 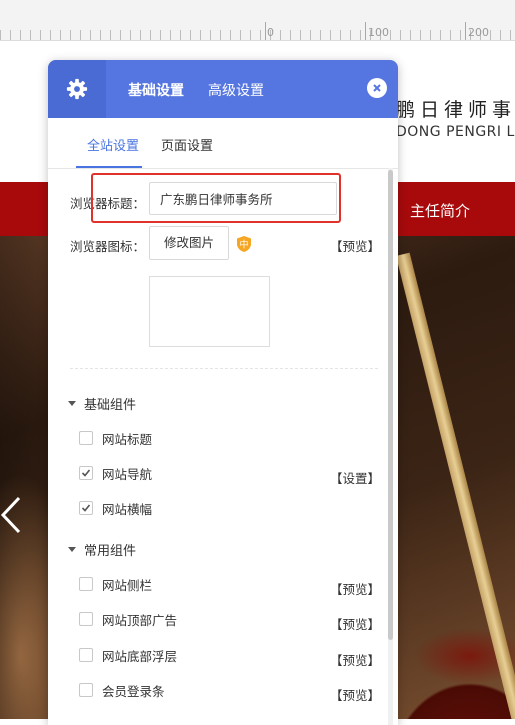 What do you see at coordinates (270, 32) in the screenshot?
I see `ruler-label: 0` at bounding box center [270, 32].